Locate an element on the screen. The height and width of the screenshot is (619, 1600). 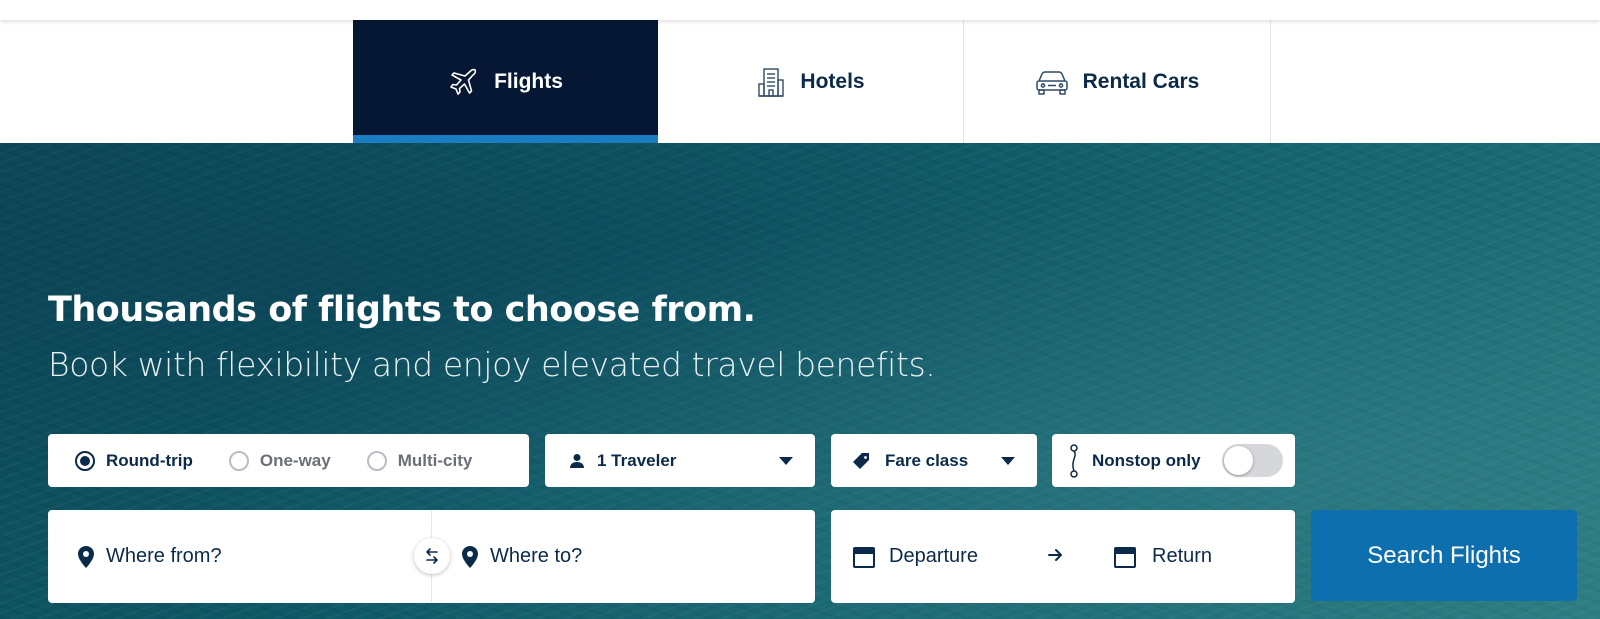
route-input-group: Where from? Where to? is located at coordinates (431, 556).